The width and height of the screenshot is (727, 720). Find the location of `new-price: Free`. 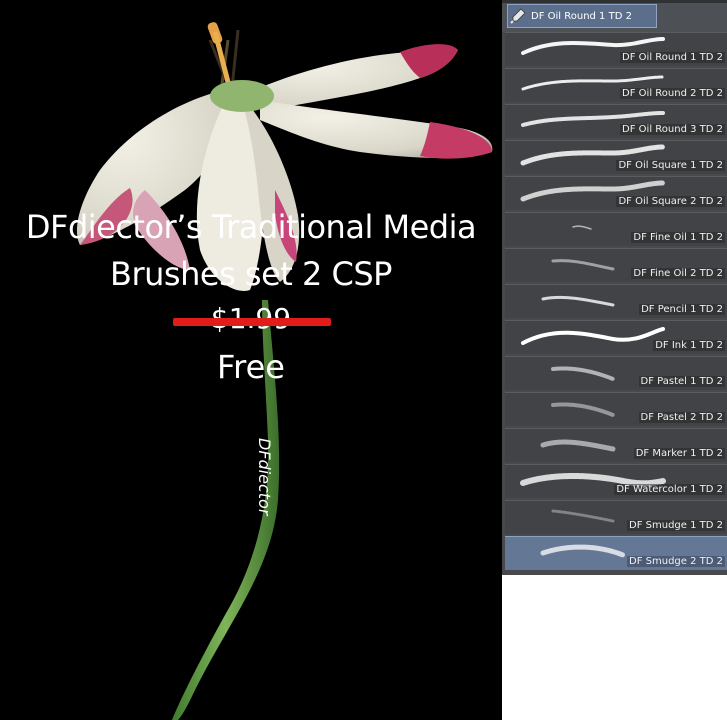

new-price: Free is located at coordinates (251, 367).